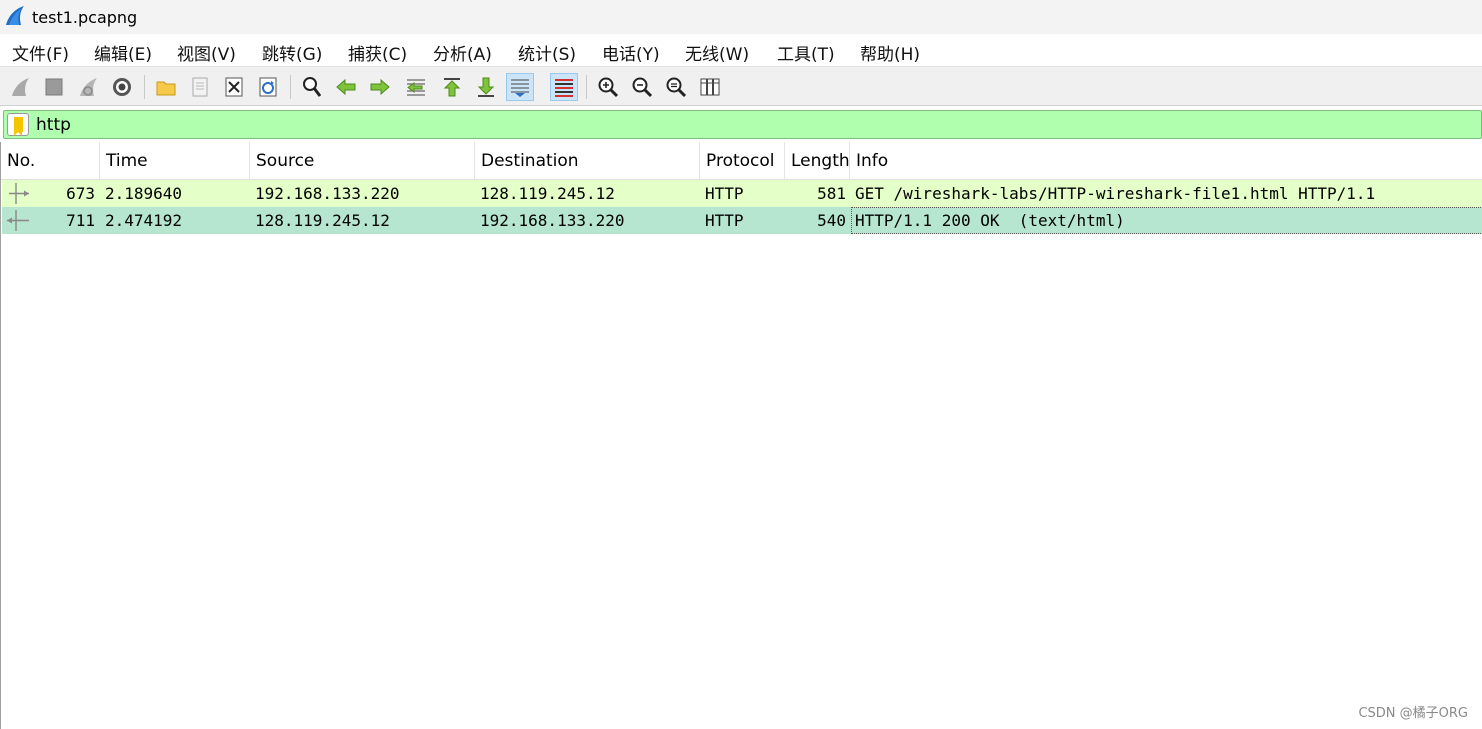 The image size is (1482, 729). Describe the element at coordinates (88, 87) in the screenshot. I see `restart-capture-icon` at that location.